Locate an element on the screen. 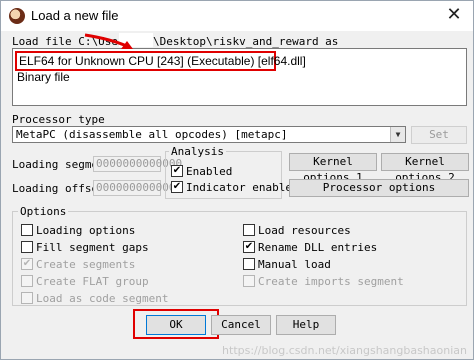 The height and width of the screenshot is (360, 474). create-flat-group-label: Create FLAT group is located at coordinates (92, 281).